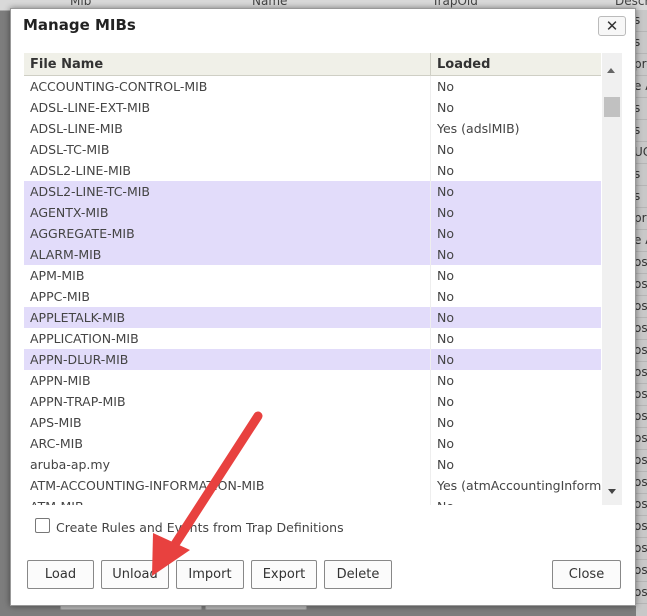  I want to click on row-file-name: ADSL-LINE-EXT-MIB, so click(90, 107).